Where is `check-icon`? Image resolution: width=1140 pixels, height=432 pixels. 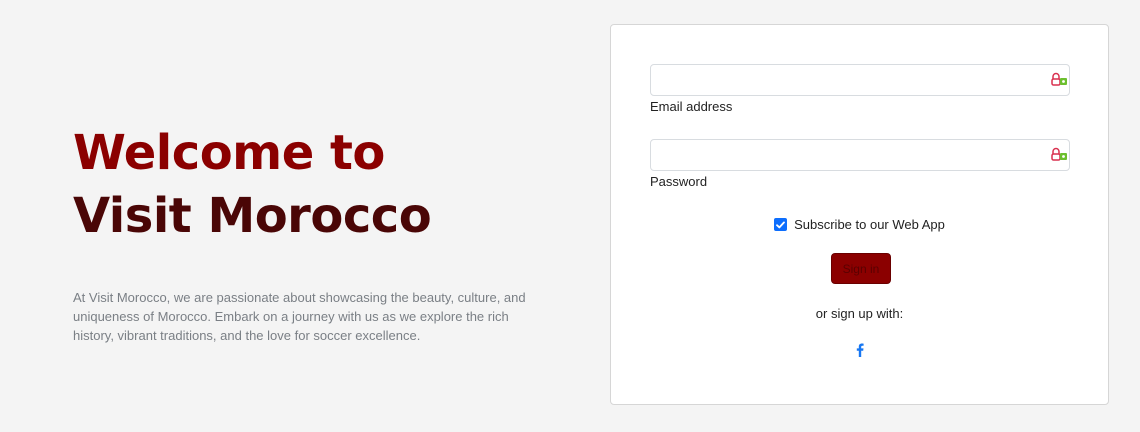
check-icon is located at coordinates (780, 224).